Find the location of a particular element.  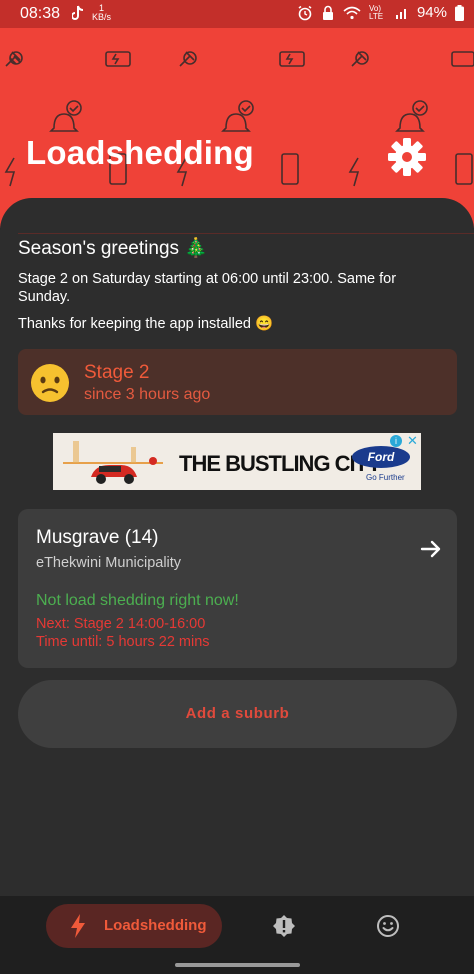

add-suburb-button: Add a suburb is located at coordinates (237, 714).